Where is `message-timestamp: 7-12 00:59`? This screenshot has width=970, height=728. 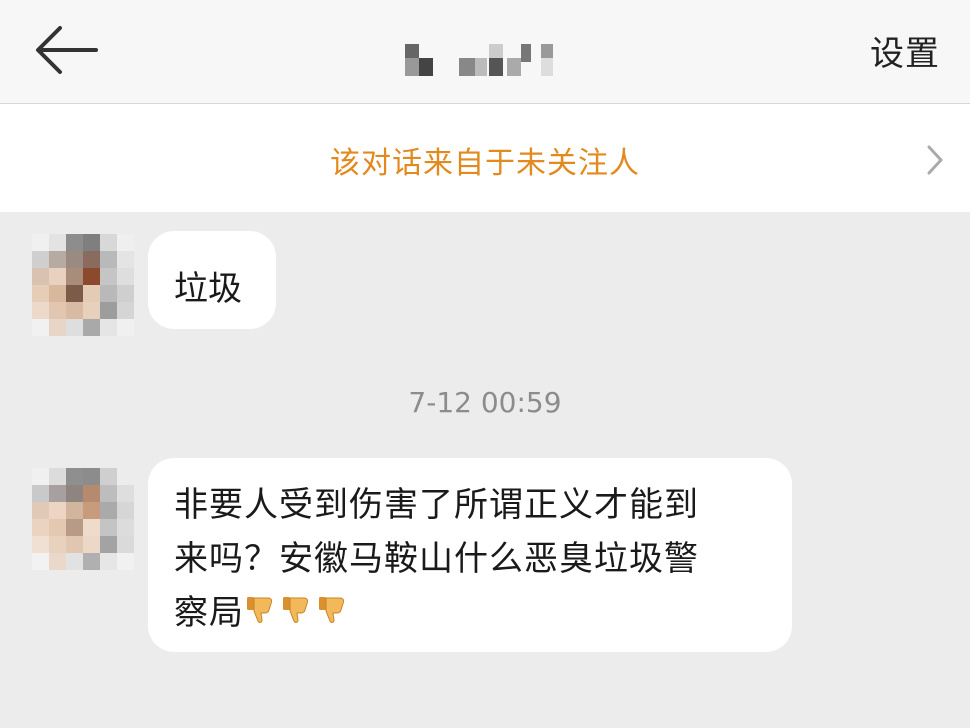
message-timestamp: 7-12 00:59 is located at coordinates (485, 402).